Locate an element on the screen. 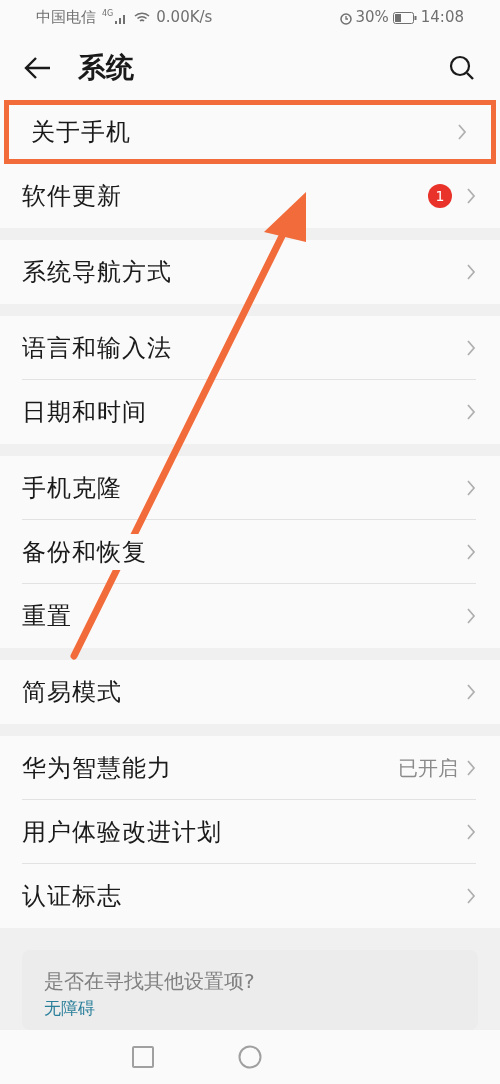 This screenshot has width=500, height=1084. back-arrow-icon is located at coordinates (38, 67).